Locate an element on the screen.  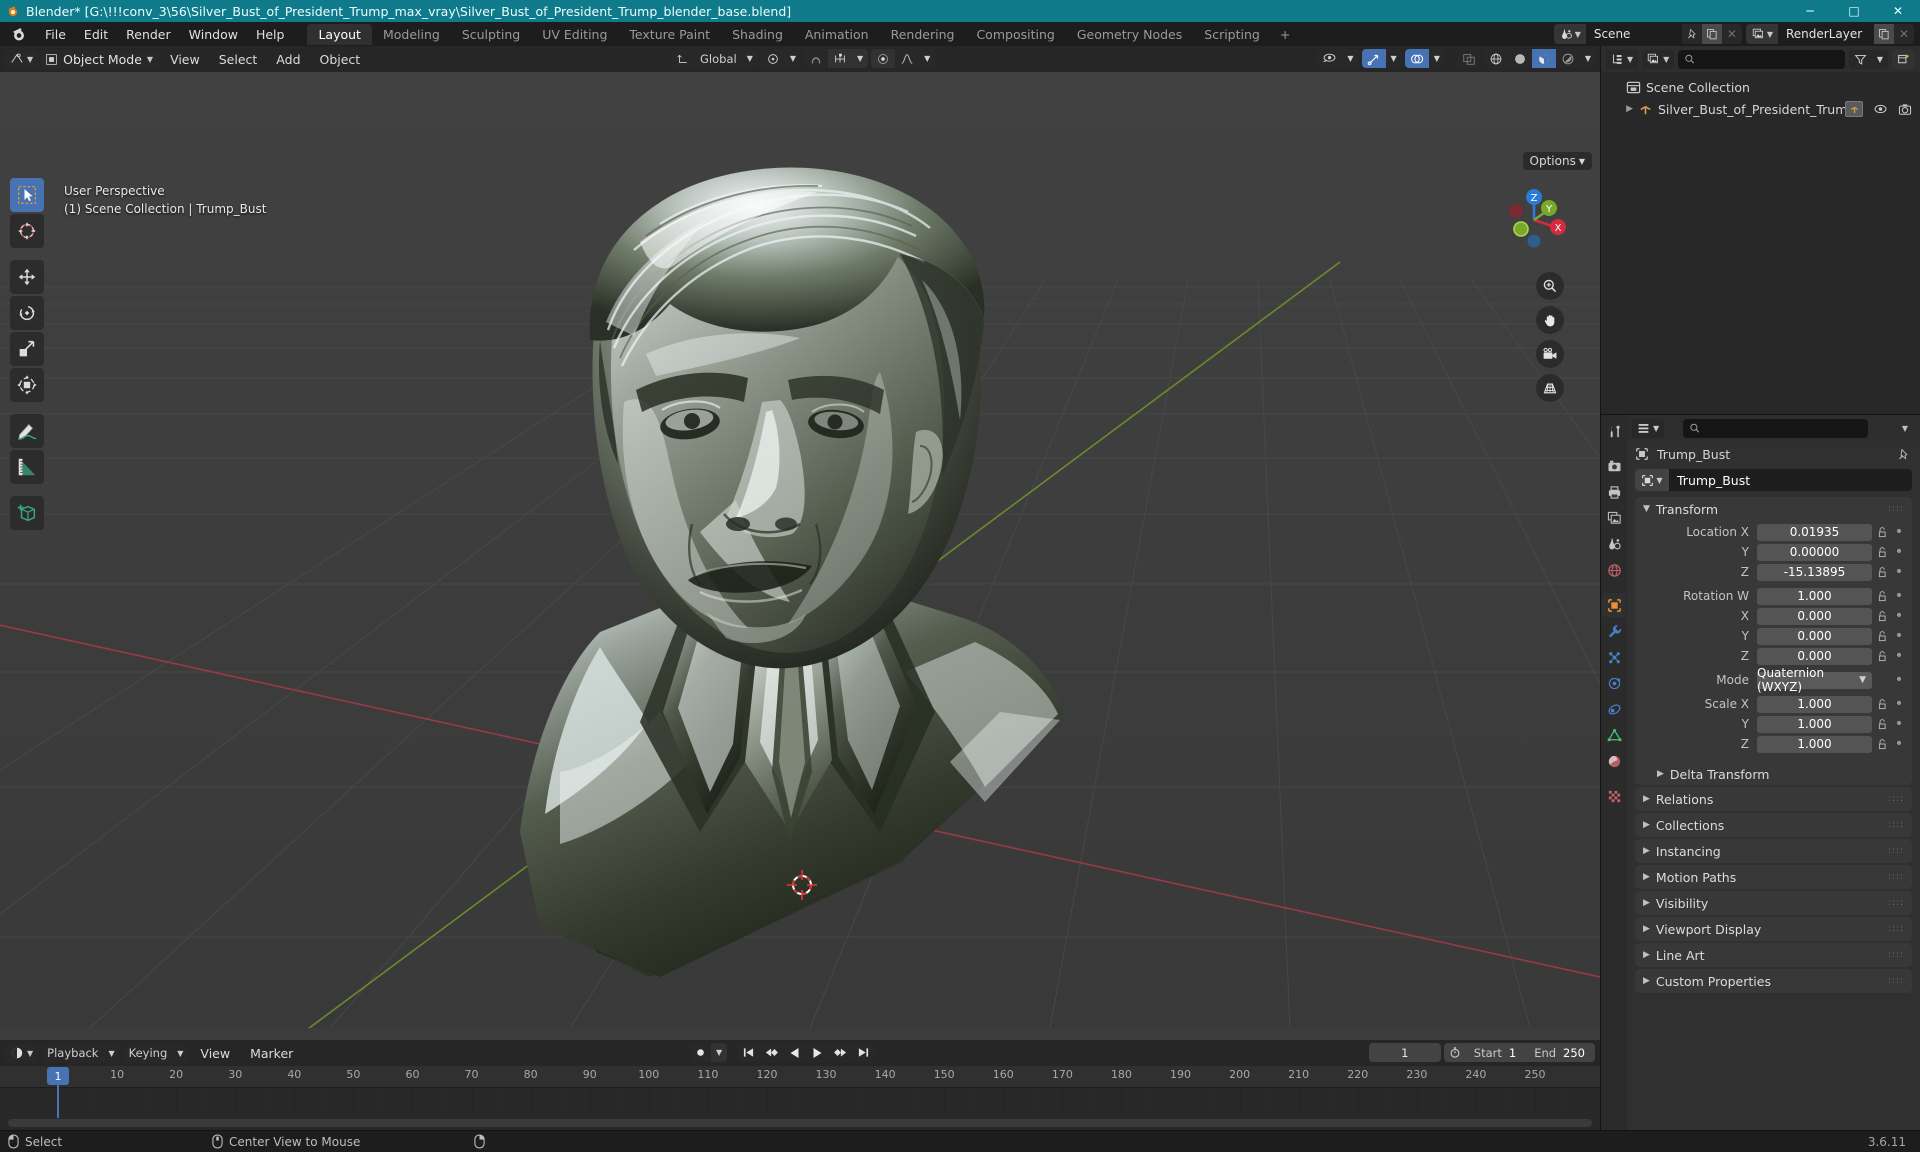
object-data-badge is located at coordinates (1854, 109).